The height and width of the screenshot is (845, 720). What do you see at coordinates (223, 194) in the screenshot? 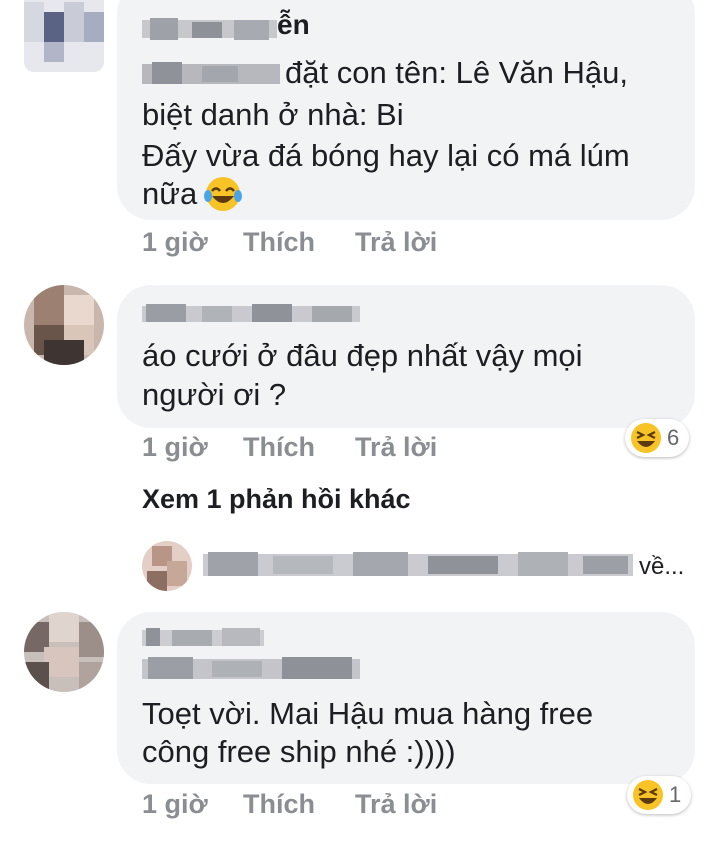
I see `laughing-tears-emoji` at bounding box center [223, 194].